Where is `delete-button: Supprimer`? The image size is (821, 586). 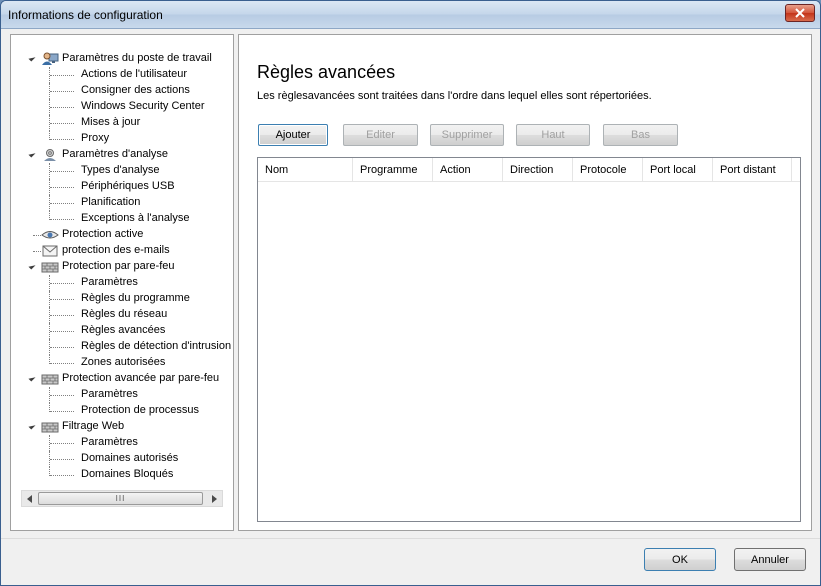 delete-button: Supprimer is located at coordinates (467, 135).